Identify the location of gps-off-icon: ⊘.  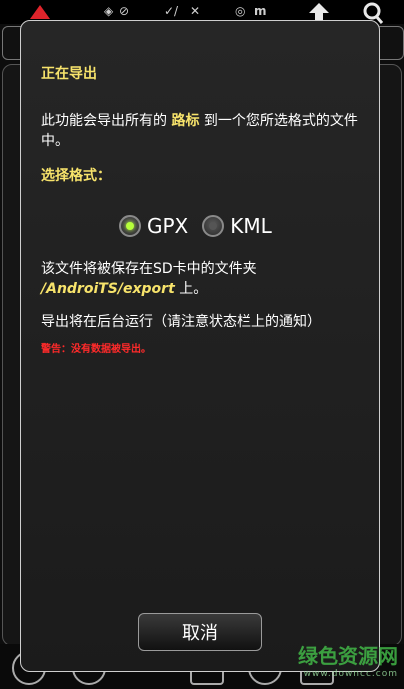
(124, 11).